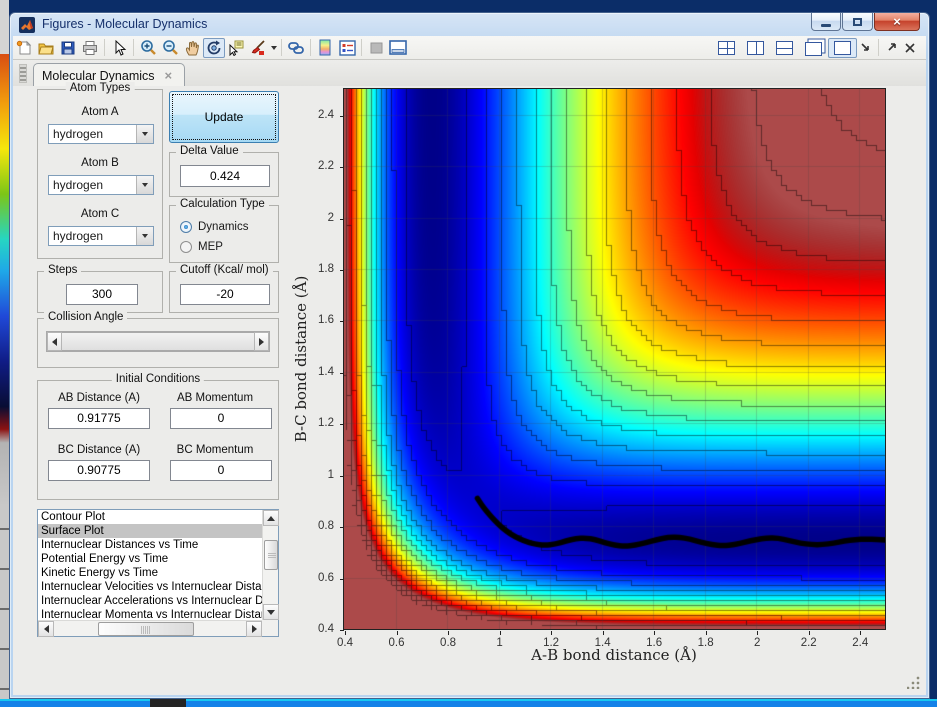 The height and width of the screenshot is (707, 937). I want to click on y-axis-tick-label: 2.4, so click(326, 114).